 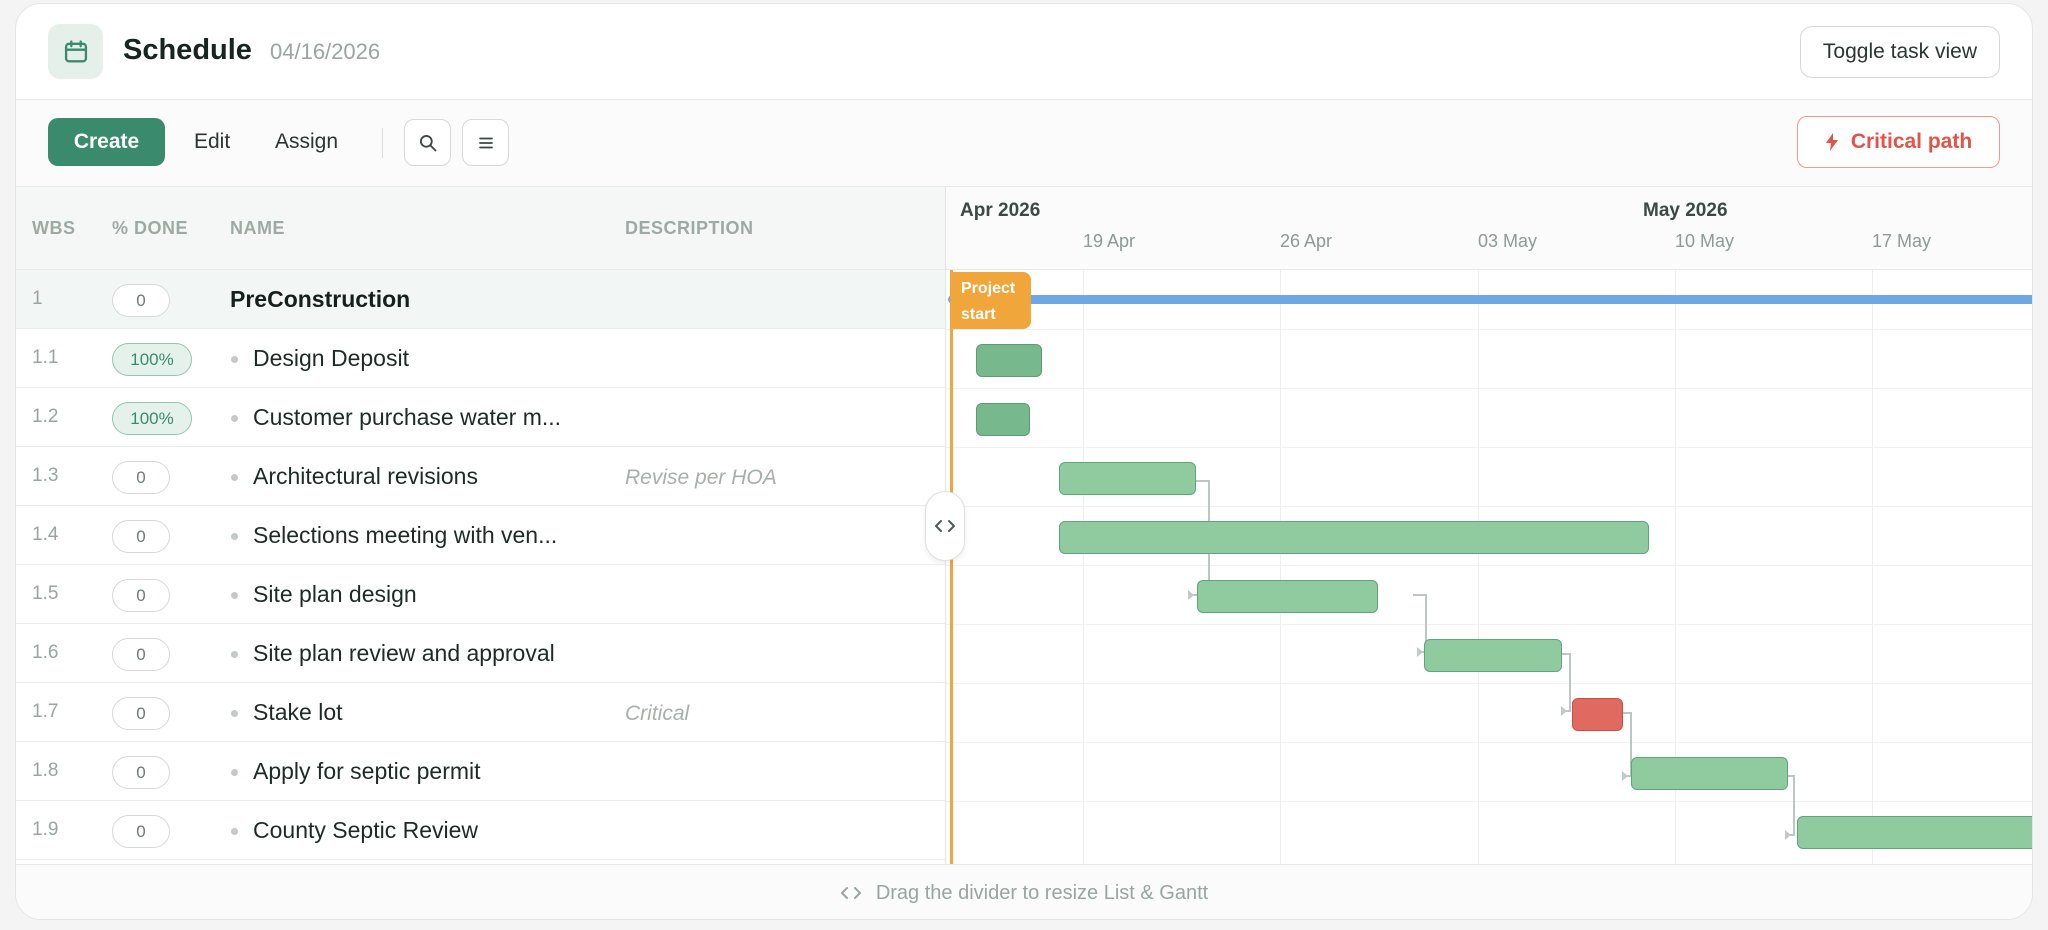 What do you see at coordinates (150, 228) in the screenshot?
I see `col-header-done: % DONE` at bounding box center [150, 228].